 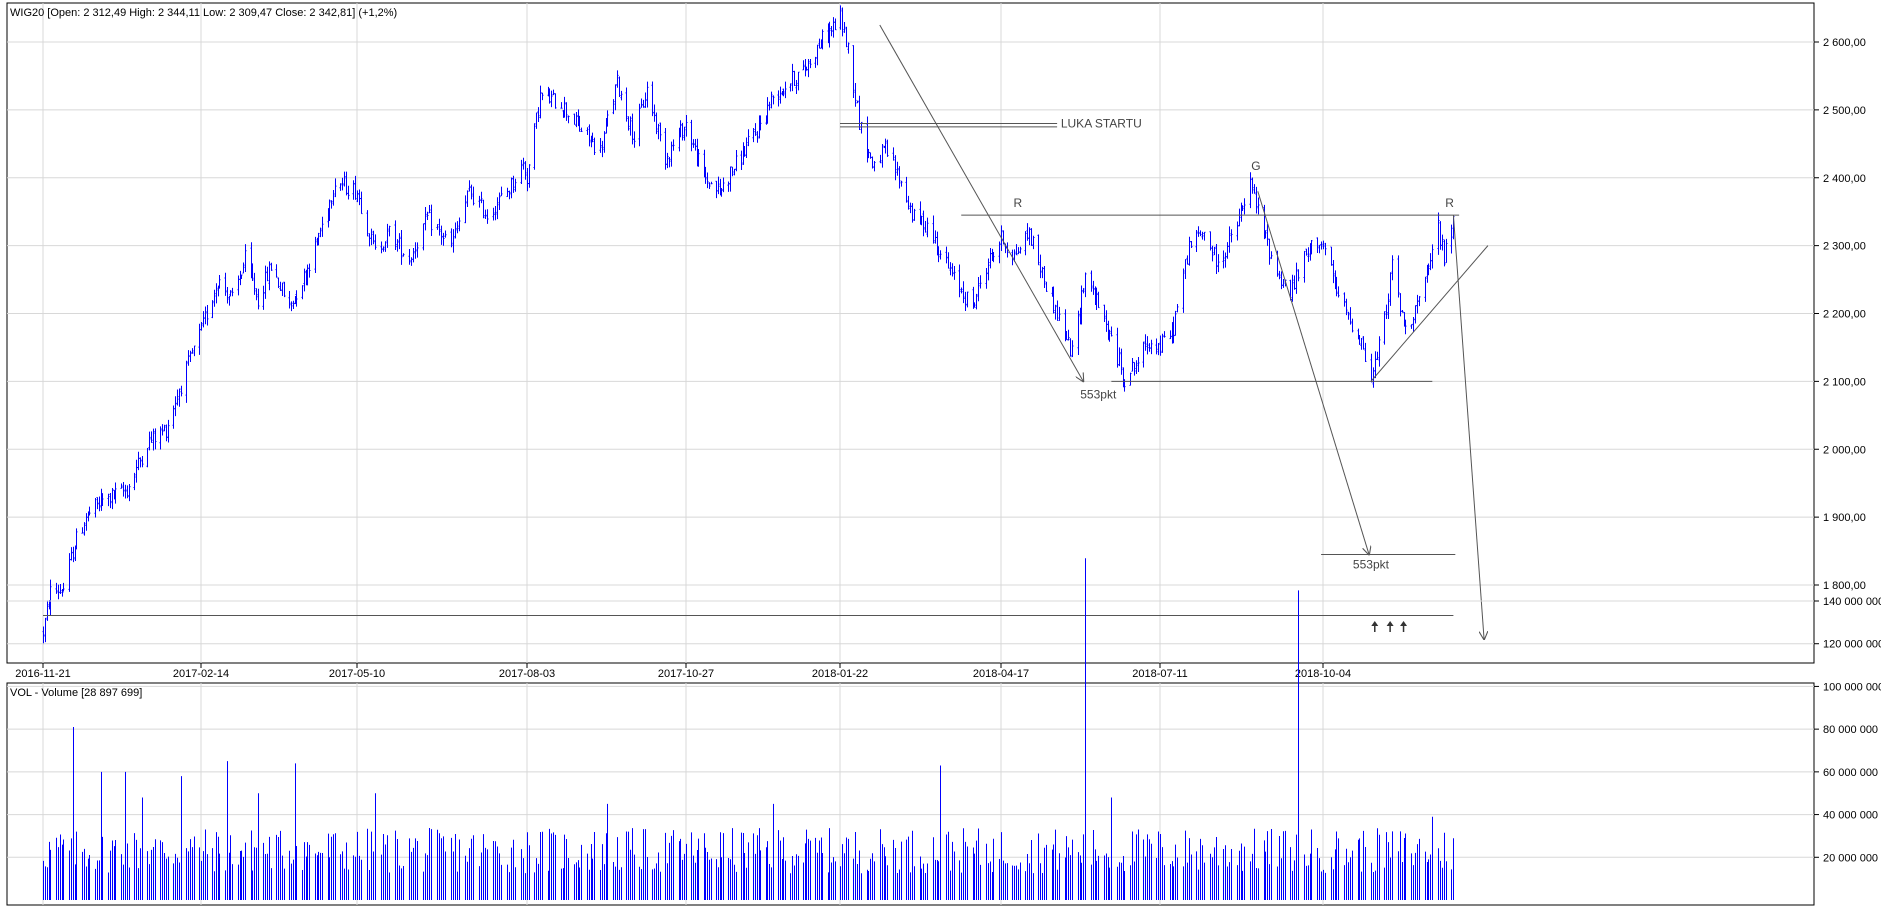 What do you see at coordinates (1159, 674) in the screenshot?
I see `price-x-tick-label: 2018-07-11` at bounding box center [1159, 674].